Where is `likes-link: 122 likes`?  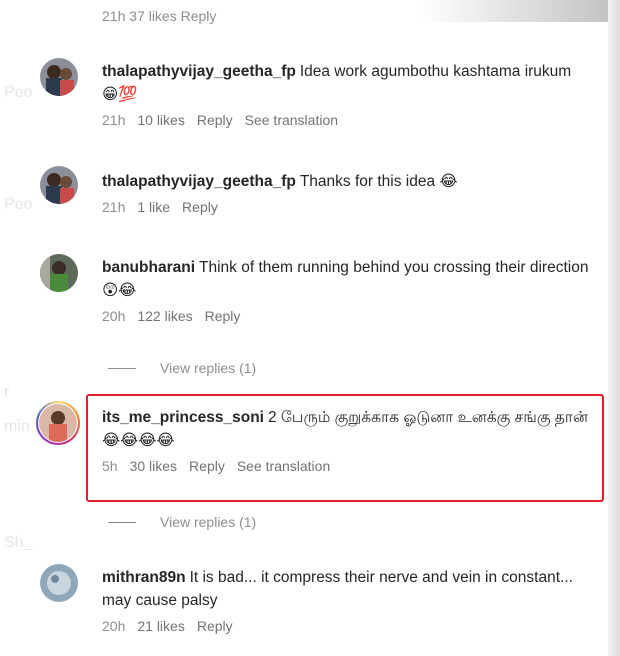
likes-link: 122 likes is located at coordinates (164, 316).